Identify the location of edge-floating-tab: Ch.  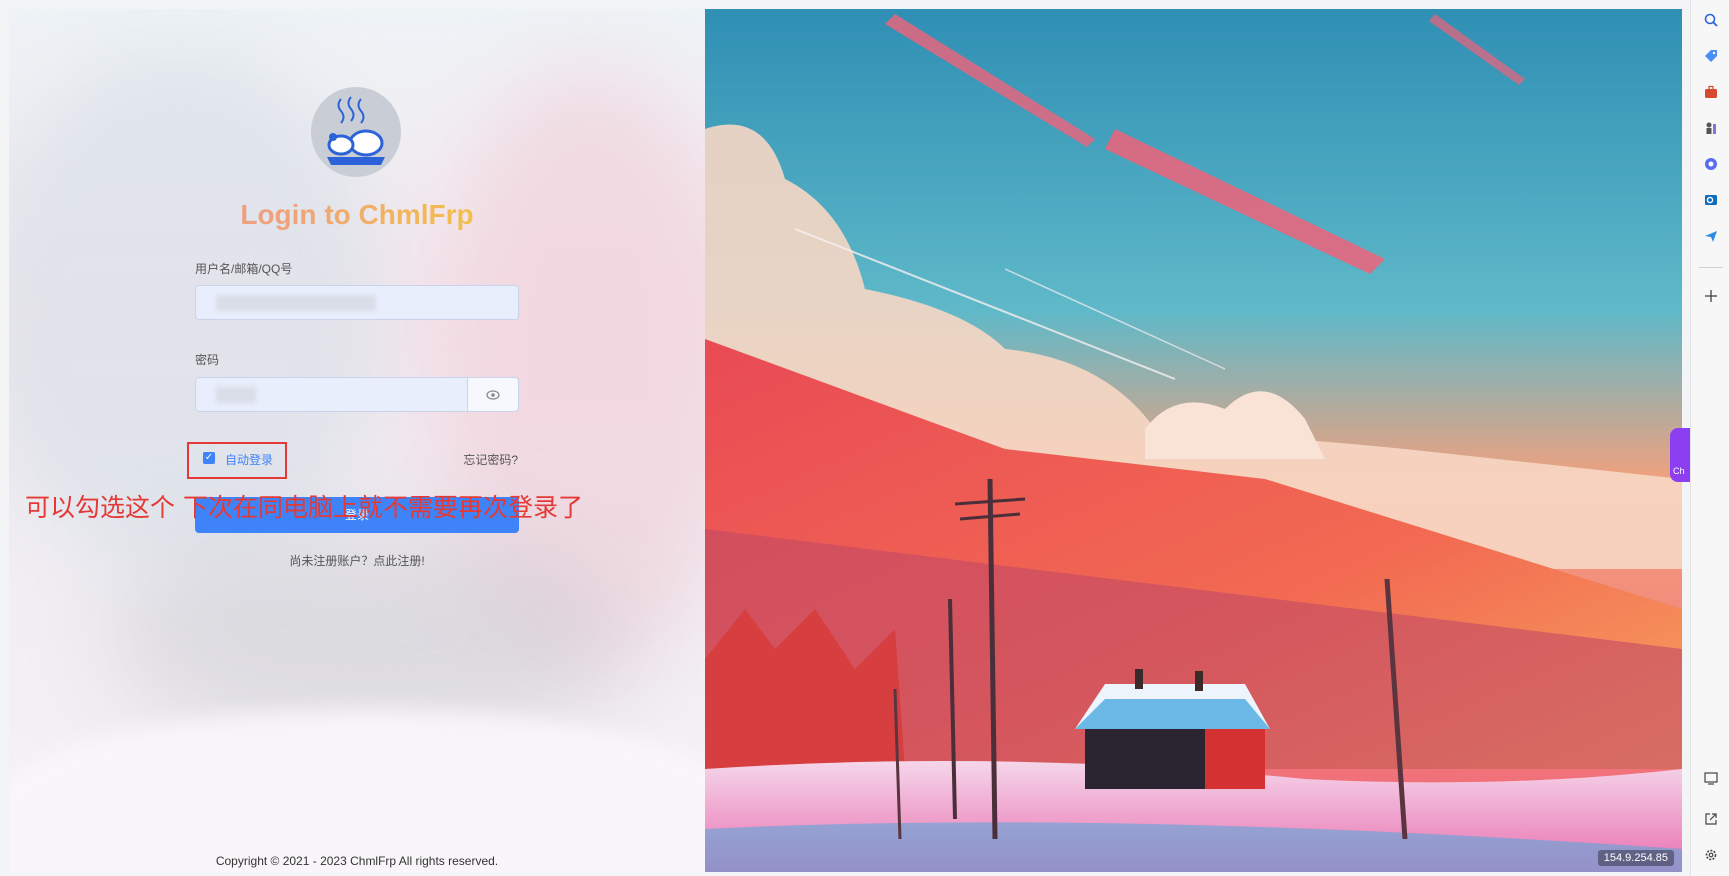
(1680, 455).